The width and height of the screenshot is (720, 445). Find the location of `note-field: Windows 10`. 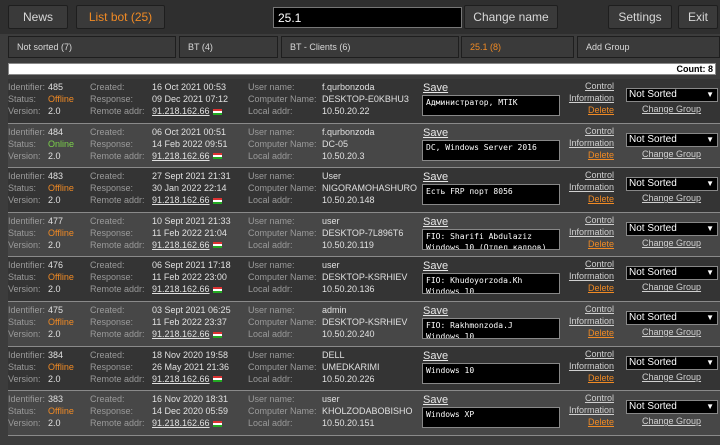

note-field: Windows 10 is located at coordinates (491, 373).